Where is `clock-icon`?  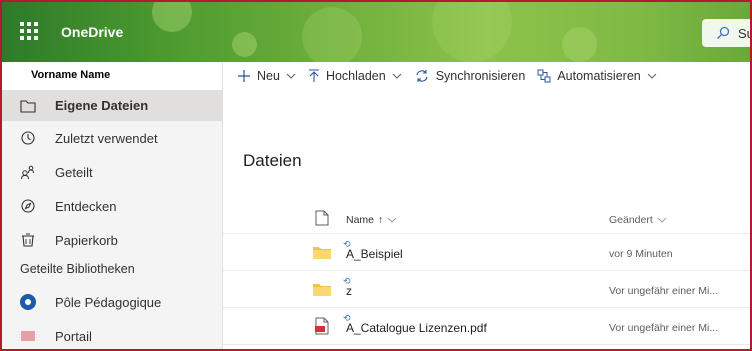 clock-icon is located at coordinates (28, 138).